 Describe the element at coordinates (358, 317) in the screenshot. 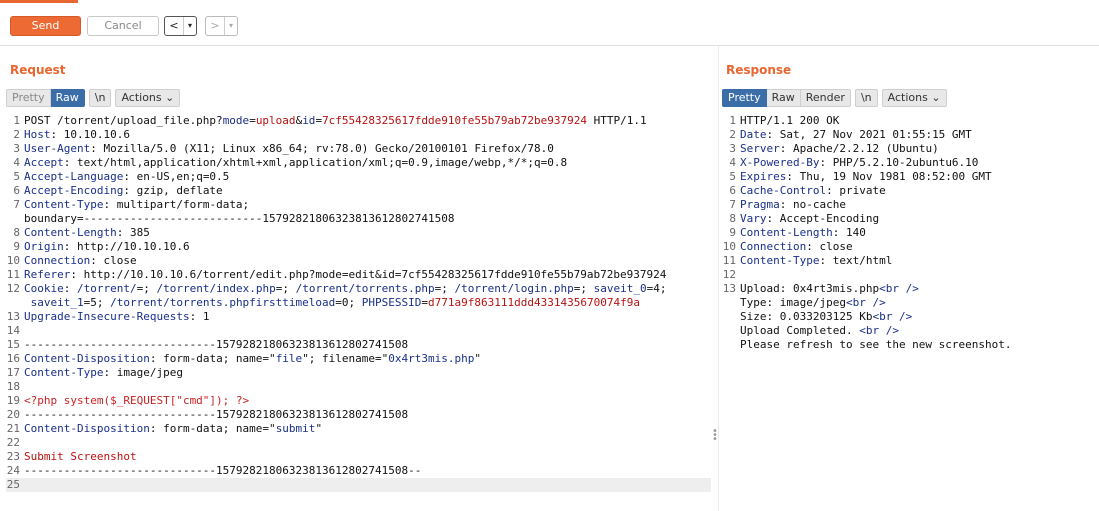

I see `request-line: 13 Upgrade-Insecure-Requests: 1` at that location.